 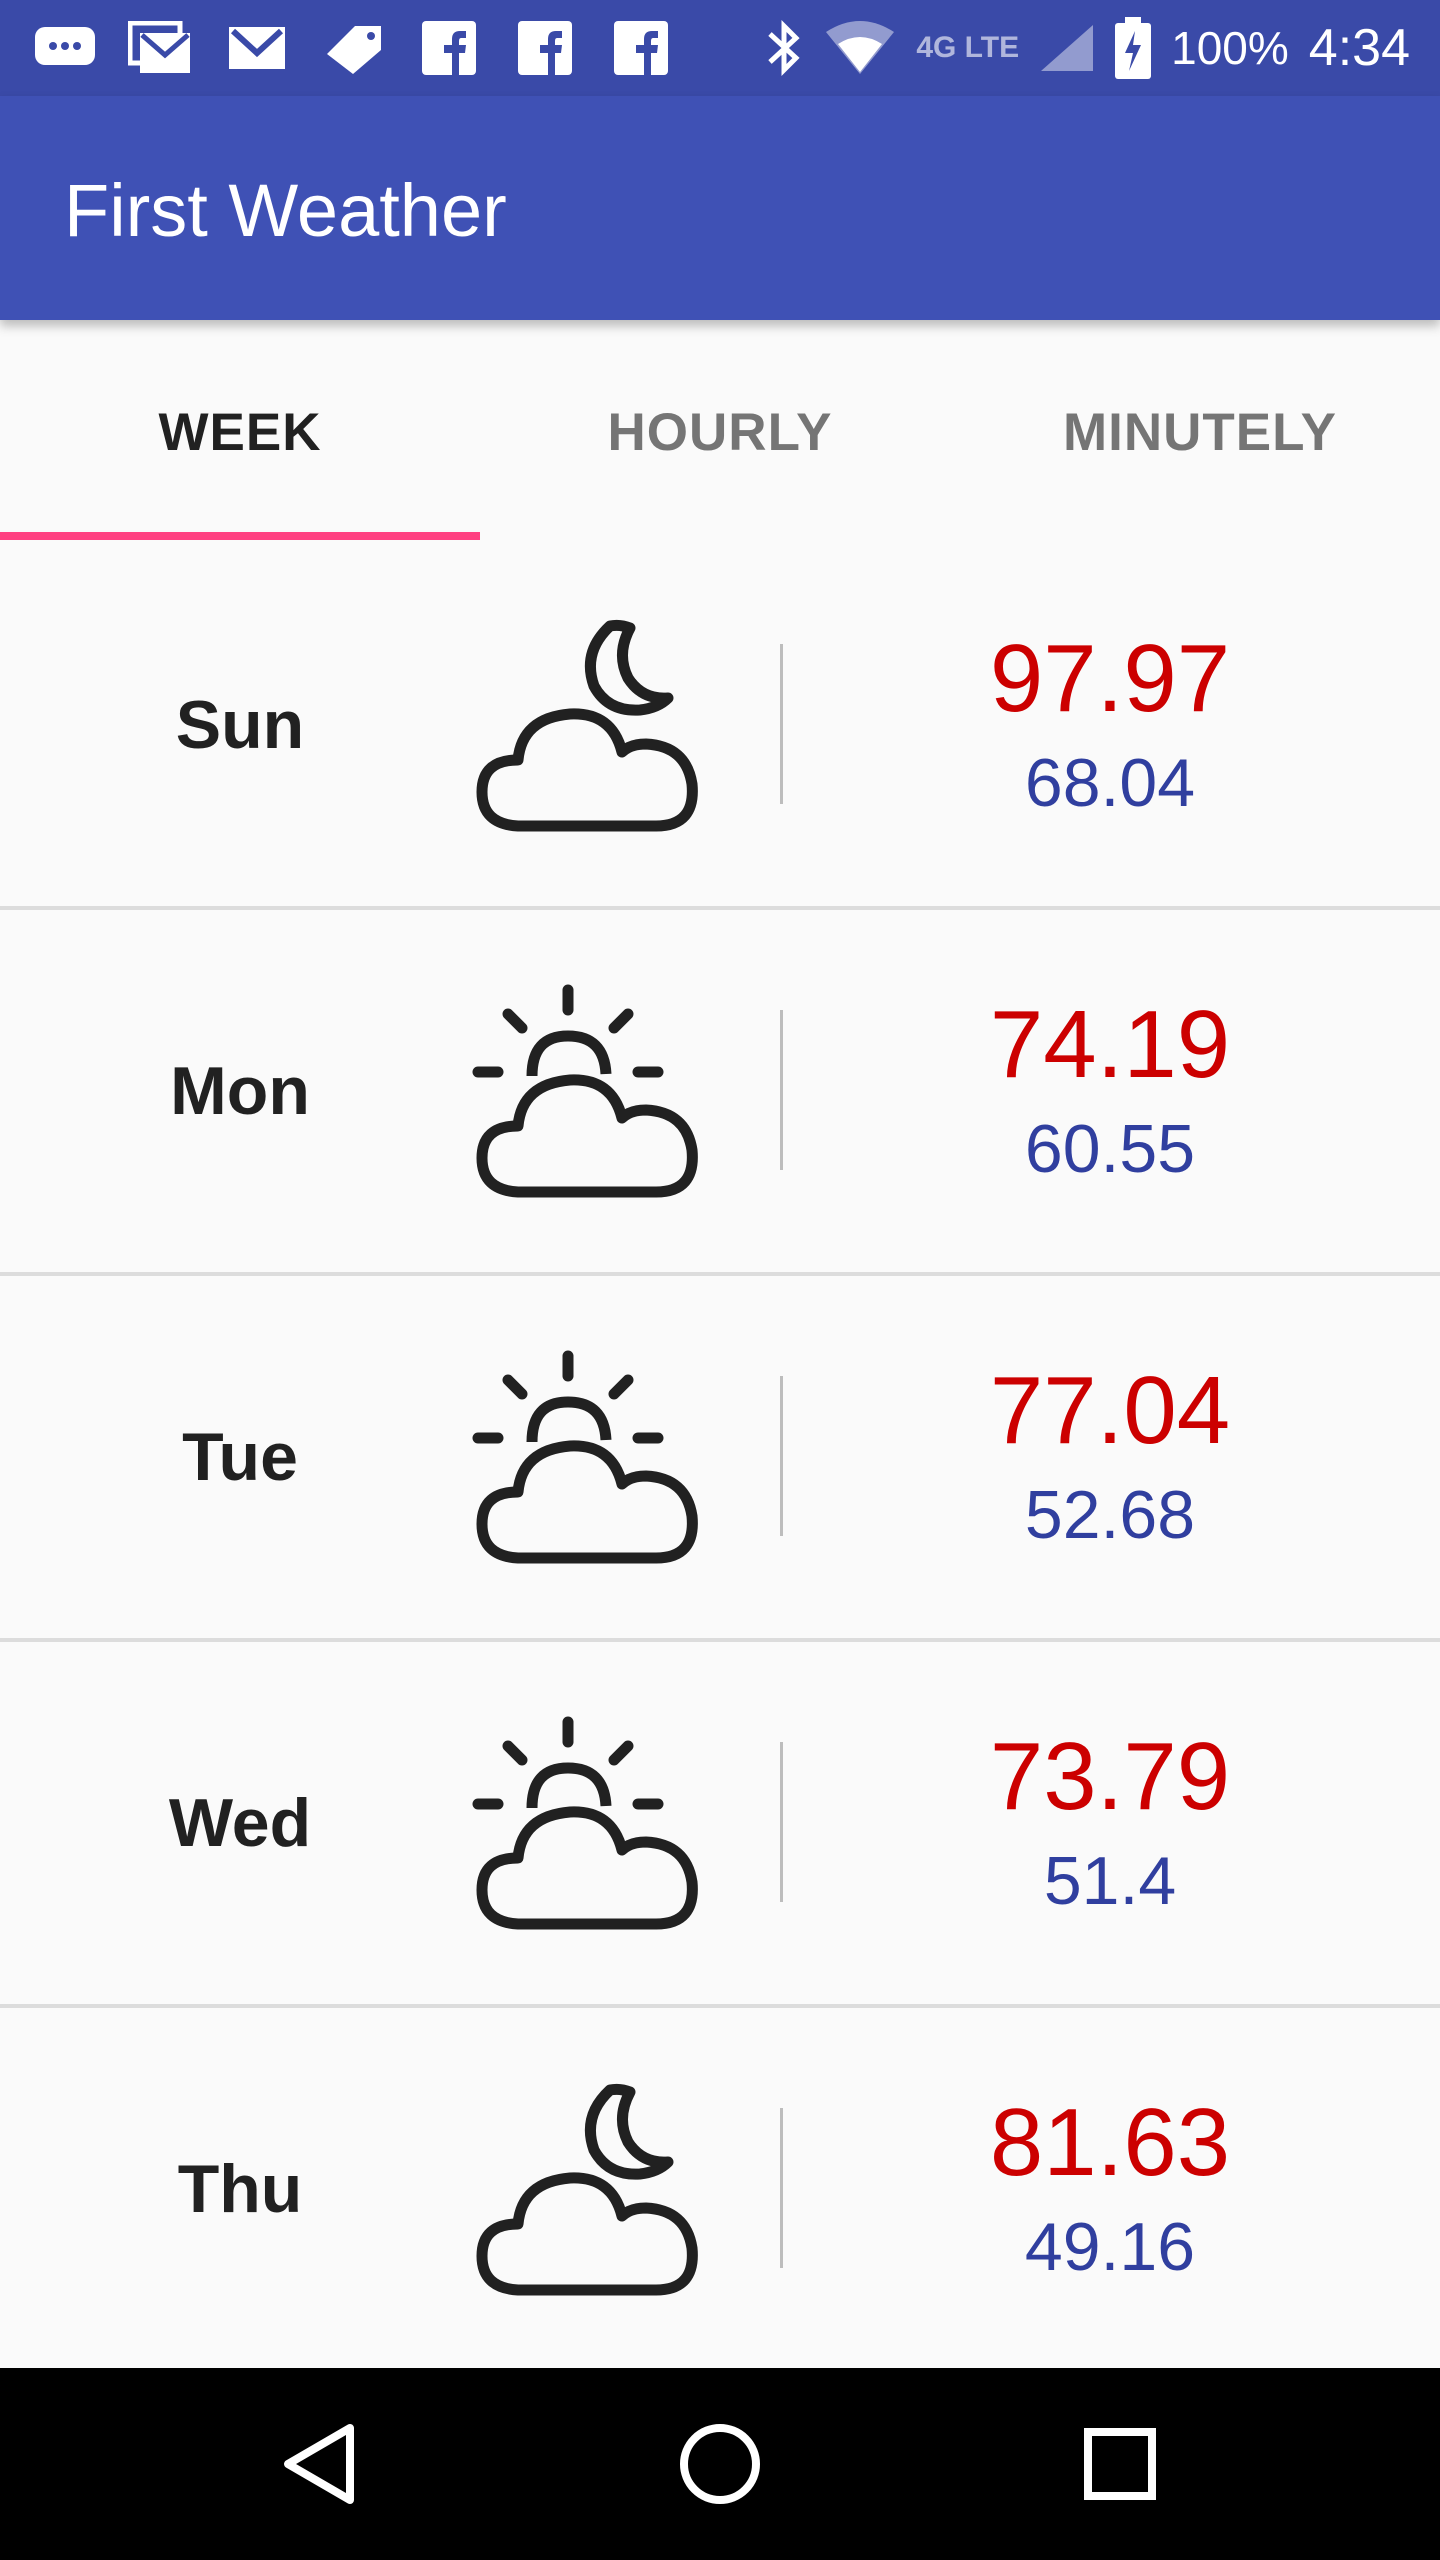 I want to click on app-bar: First Weather, so click(x=720, y=208).